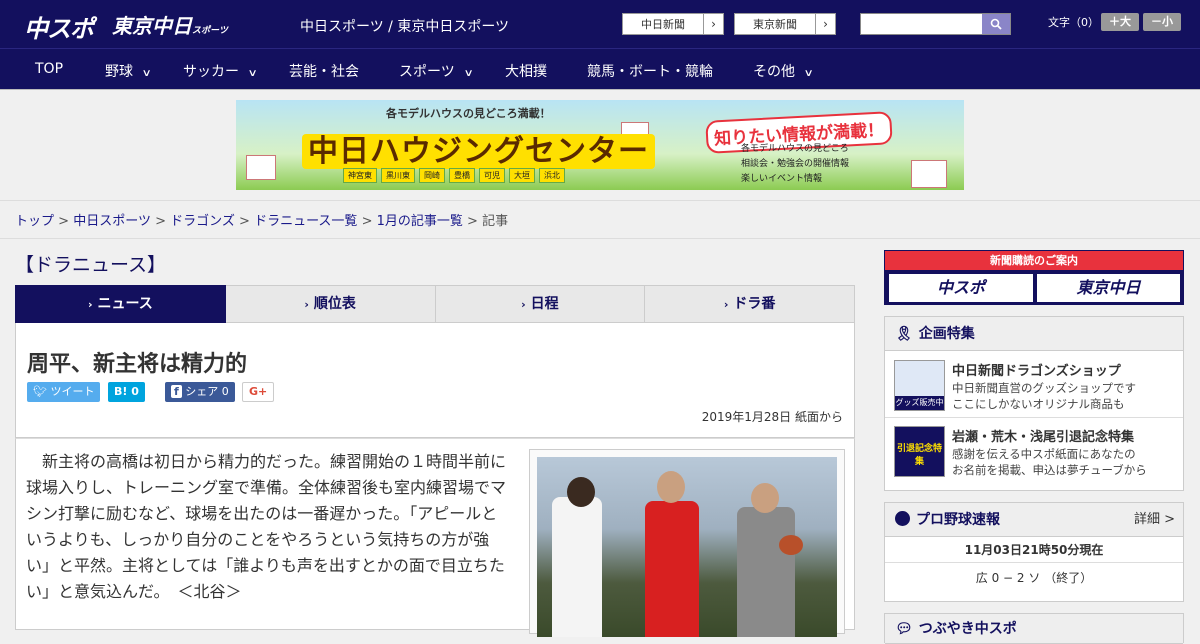 This screenshot has height=644, width=1200. I want to click on nav-soccer: サッカー ∨, so click(220, 71).